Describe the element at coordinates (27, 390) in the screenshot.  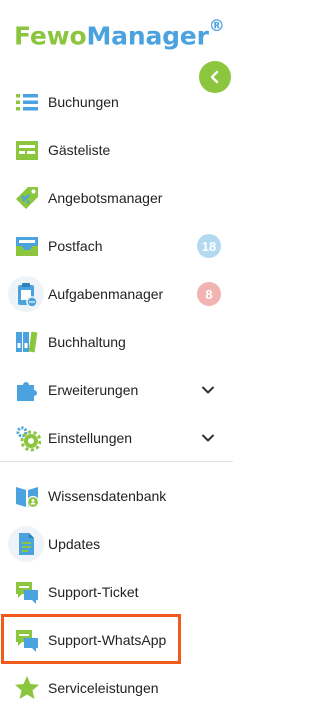
I see `puzzle-icon` at that location.